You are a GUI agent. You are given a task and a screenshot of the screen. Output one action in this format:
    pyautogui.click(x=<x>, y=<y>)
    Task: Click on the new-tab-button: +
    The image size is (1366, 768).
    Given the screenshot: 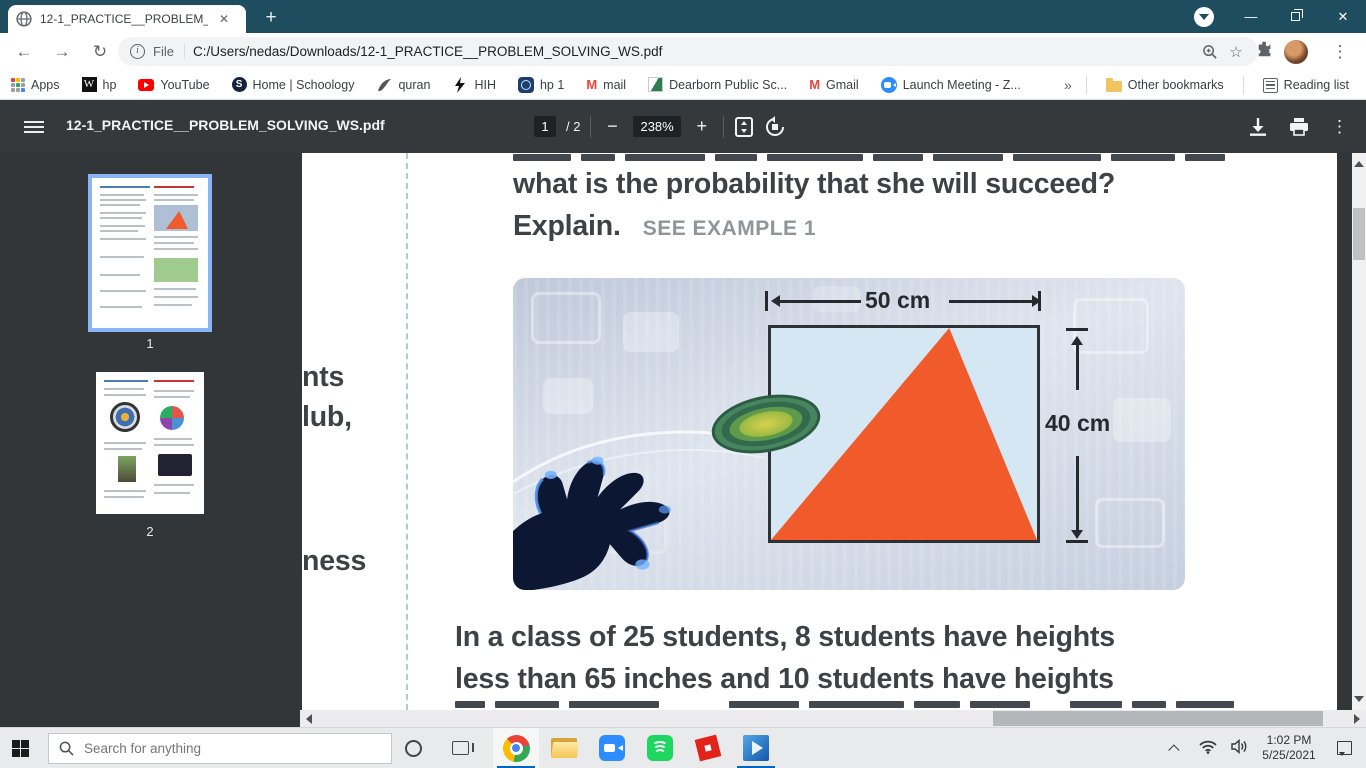 What is the action you would take?
    pyautogui.click(x=271, y=18)
    